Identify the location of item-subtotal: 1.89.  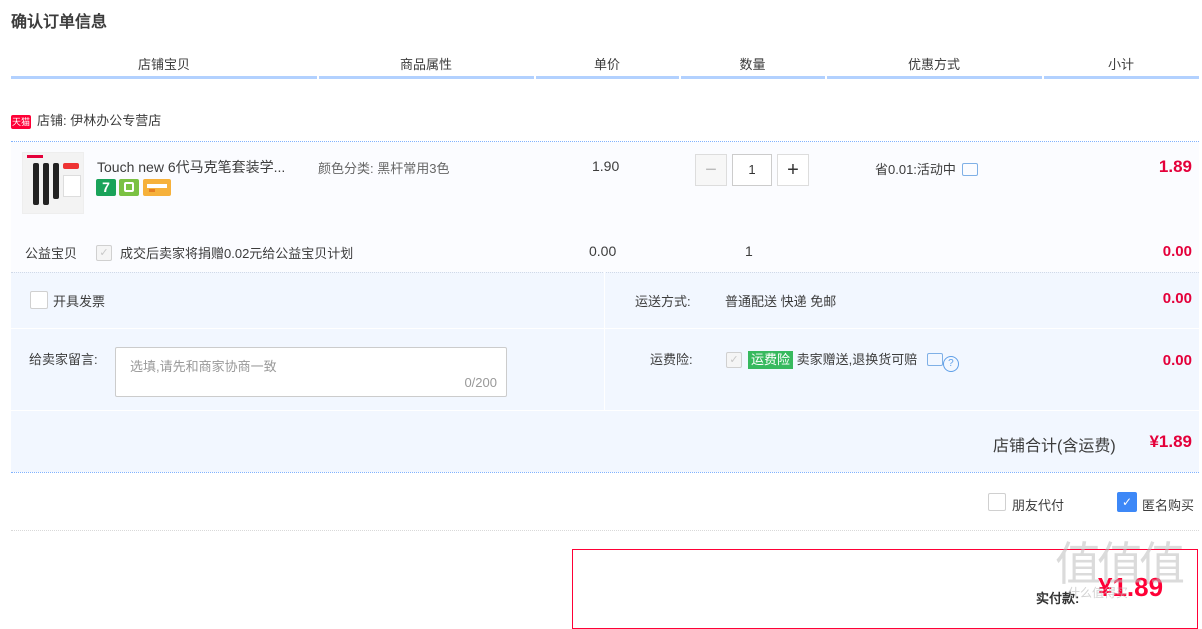
(1175, 166).